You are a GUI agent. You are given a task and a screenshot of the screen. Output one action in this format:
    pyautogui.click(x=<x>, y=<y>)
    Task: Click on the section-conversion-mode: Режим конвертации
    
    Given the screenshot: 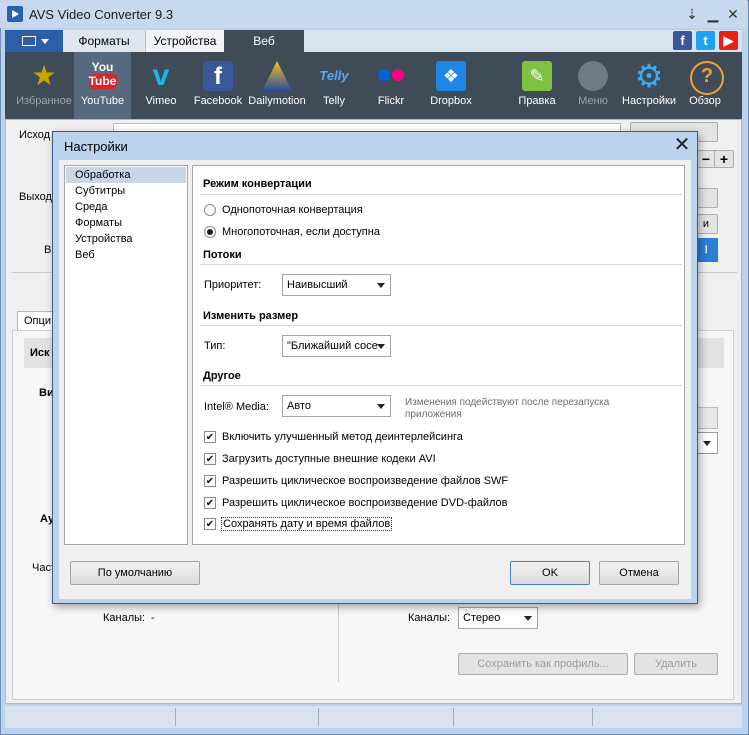 What is the action you would take?
    pyautogui.click(x=257, y=184)
    